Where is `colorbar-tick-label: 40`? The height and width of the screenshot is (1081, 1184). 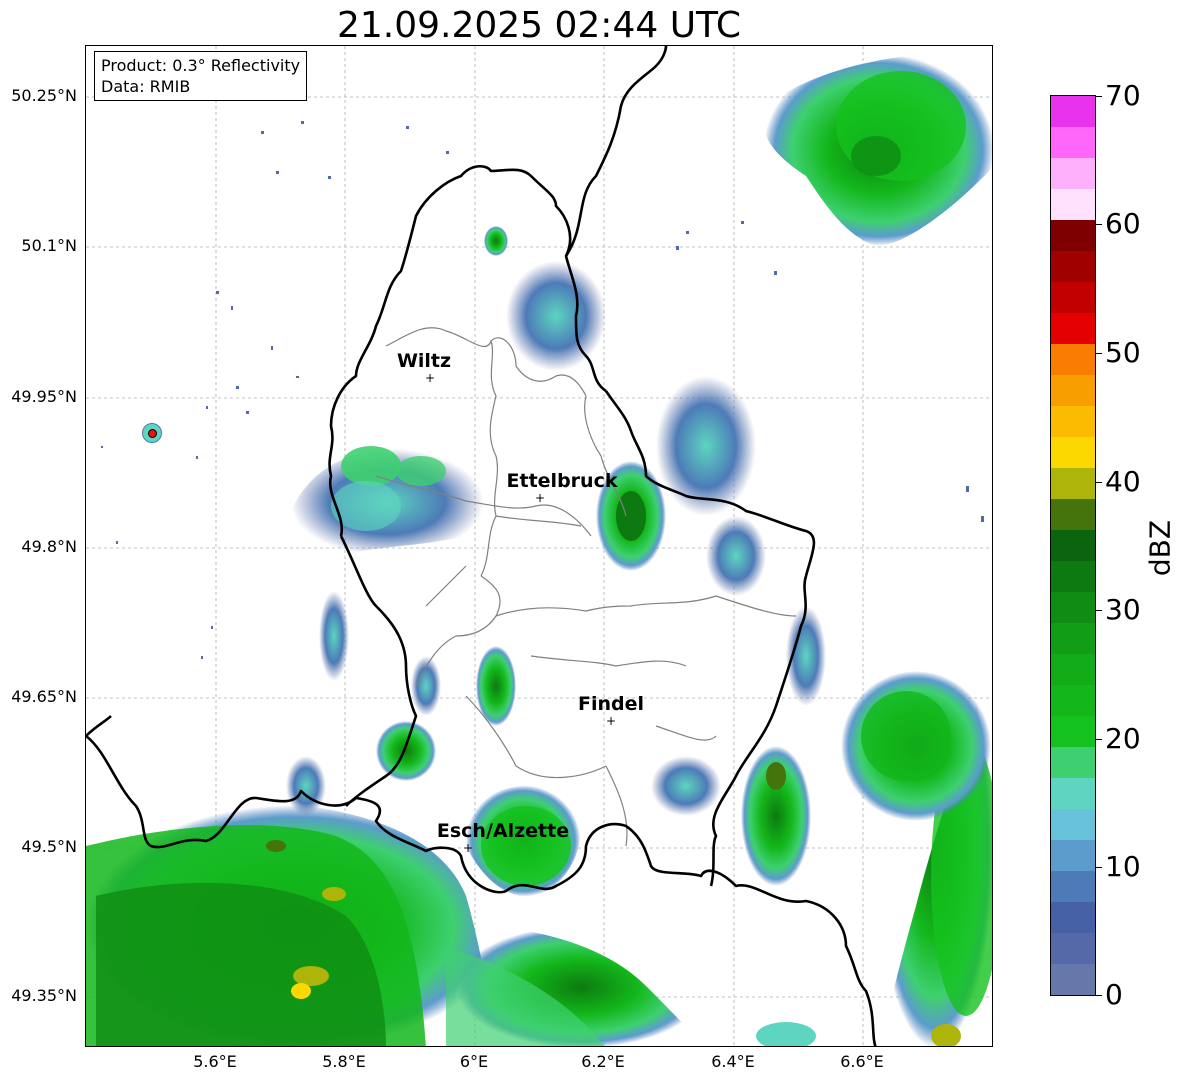
colorbar-tick-label: 40 is located at coordinates (1123, 481).